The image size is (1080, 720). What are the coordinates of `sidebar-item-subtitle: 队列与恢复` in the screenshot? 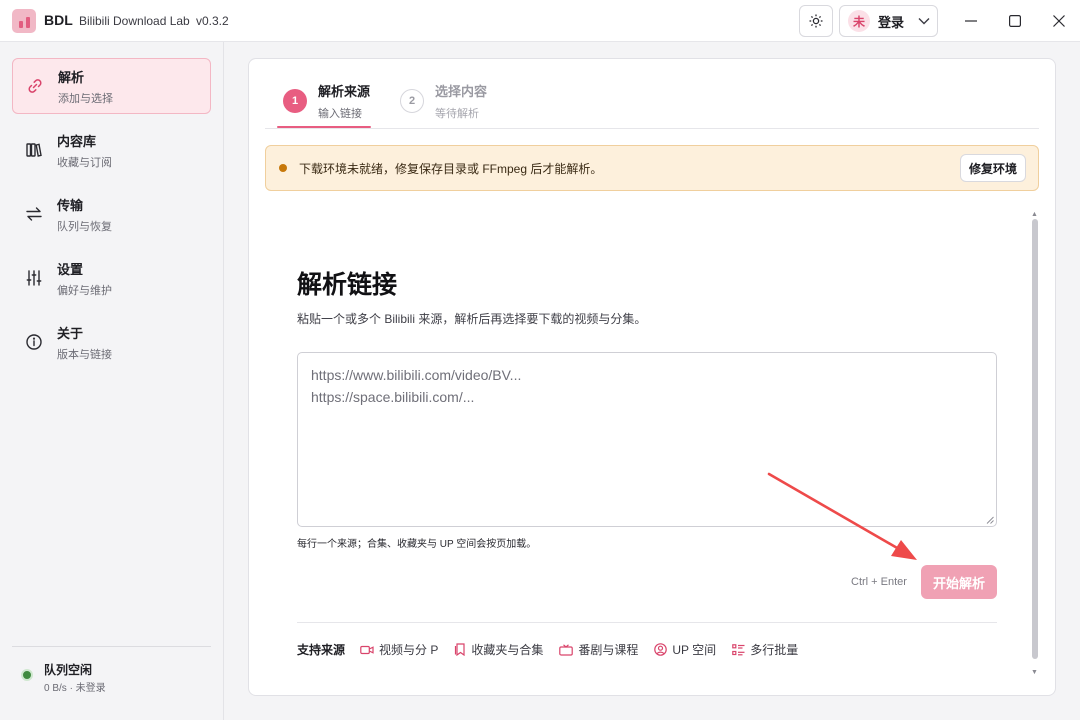 It's located at (84, 226).